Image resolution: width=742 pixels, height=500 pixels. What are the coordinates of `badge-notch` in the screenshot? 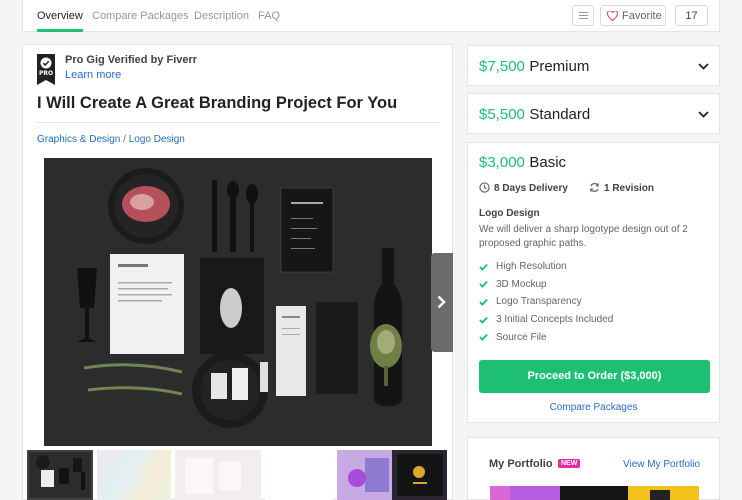 It's located at (46, 82).